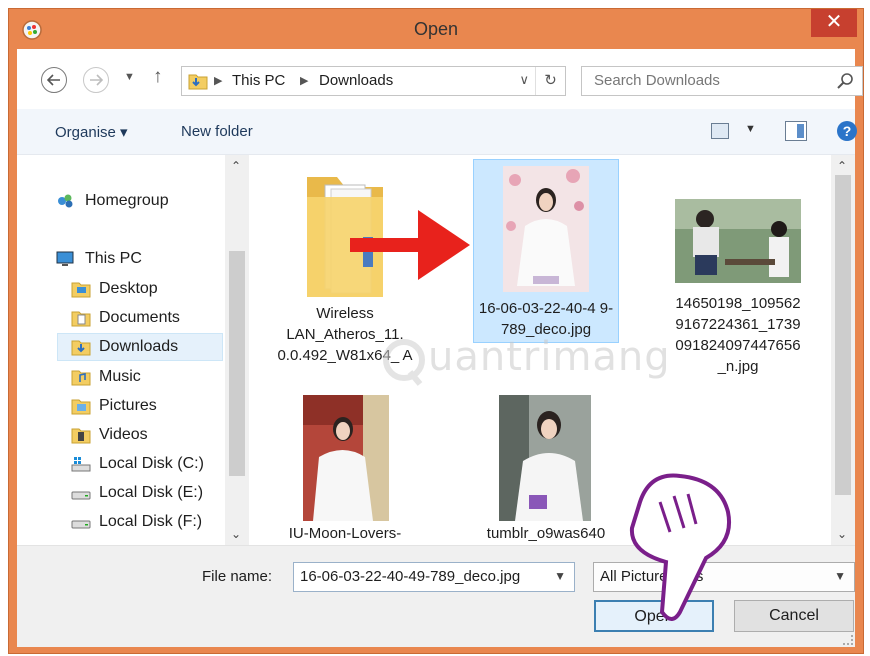 The width and height of the screenshot is (870, 656). Describe the element at coordinates (81, 407) in the screenshot. I see `pictures-folder-icon` at that location.